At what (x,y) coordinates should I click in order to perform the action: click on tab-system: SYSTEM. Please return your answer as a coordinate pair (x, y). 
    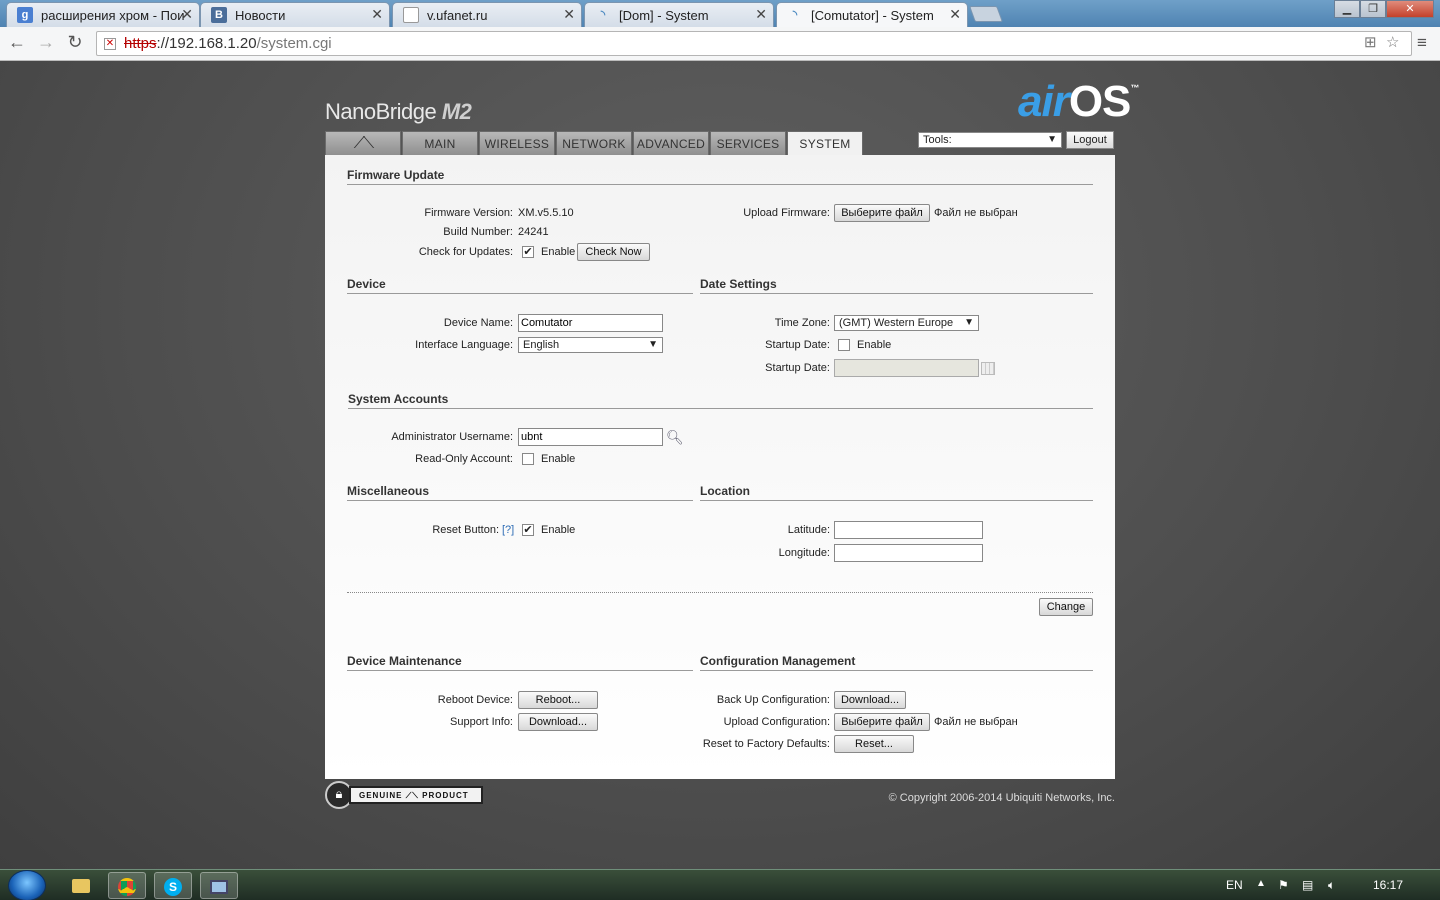
    Looking at the image, I should click on (825, 143).